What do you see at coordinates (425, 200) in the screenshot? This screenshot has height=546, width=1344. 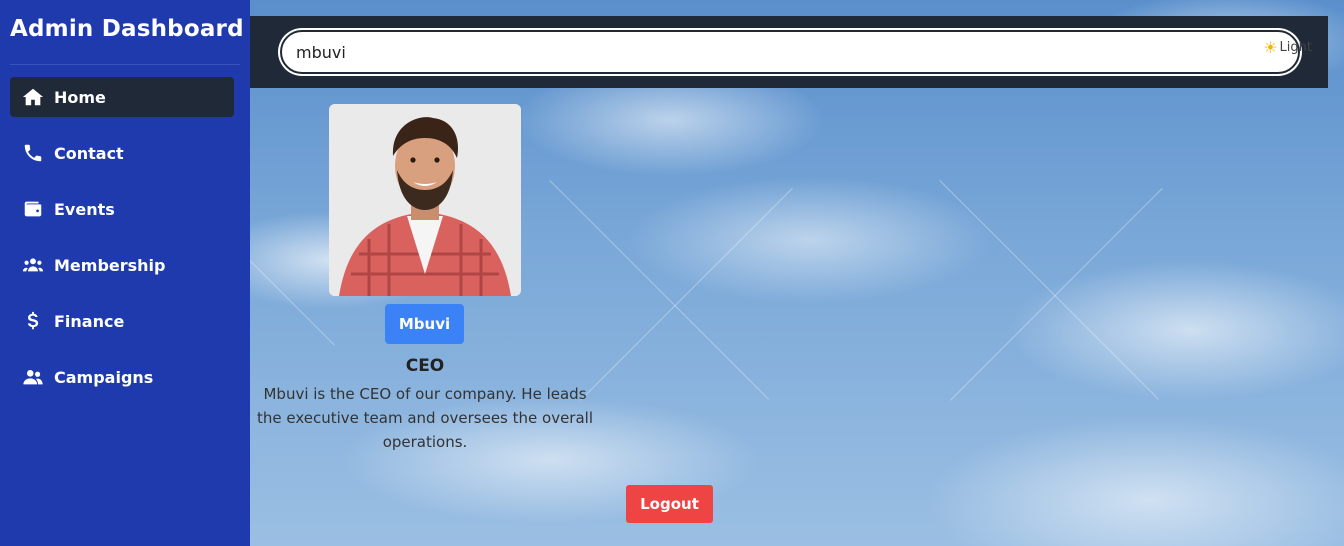 I see `profile-photo` at bounding box center [425, 200].